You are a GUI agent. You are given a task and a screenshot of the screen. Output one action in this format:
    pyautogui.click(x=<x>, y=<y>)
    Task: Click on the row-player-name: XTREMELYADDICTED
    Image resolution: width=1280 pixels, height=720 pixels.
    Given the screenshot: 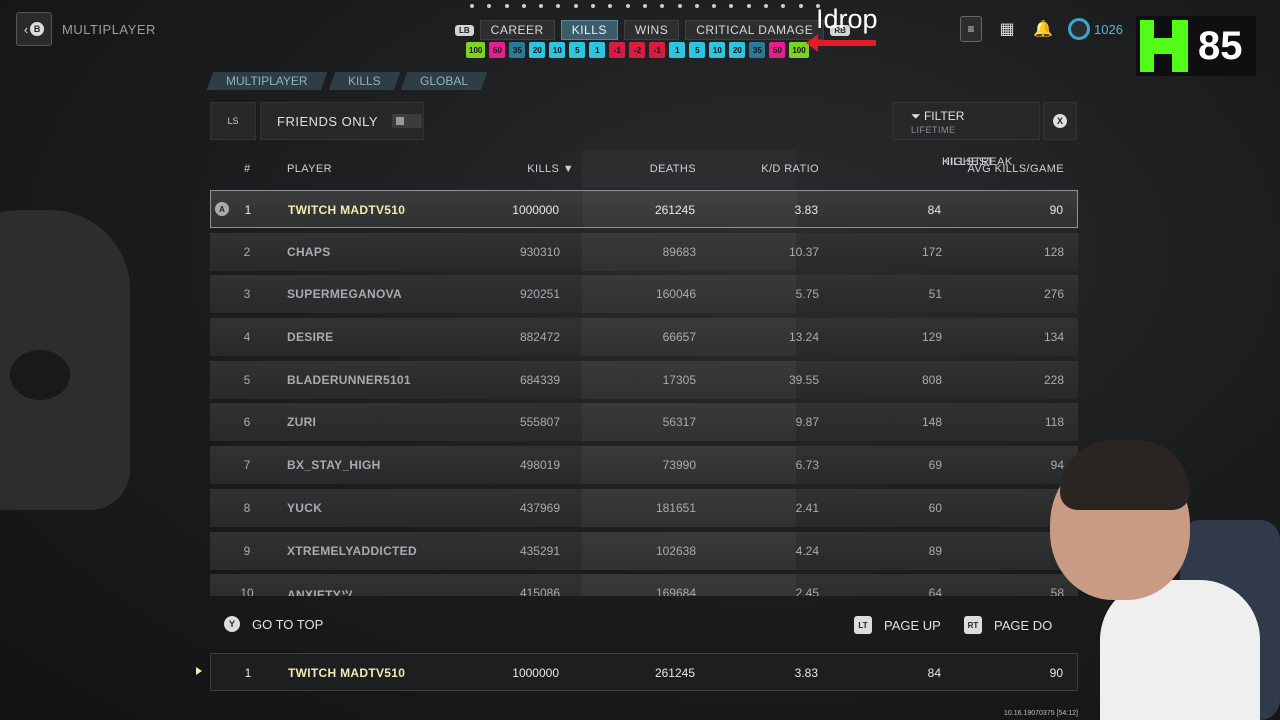 What is the action you would take?
    pyautogui.click(x=352, y=550)
    